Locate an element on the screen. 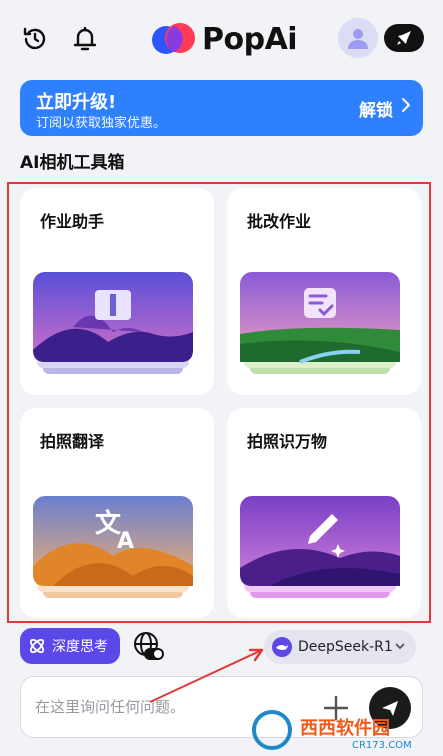 The height and width of the screenshot is (756, 443). app-name: PopAi is located at coordinates (250, 39).